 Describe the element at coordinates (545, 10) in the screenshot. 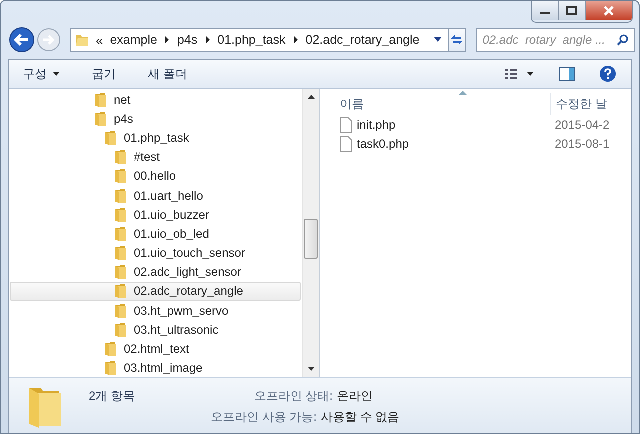

I see `minimize-button` at that location.